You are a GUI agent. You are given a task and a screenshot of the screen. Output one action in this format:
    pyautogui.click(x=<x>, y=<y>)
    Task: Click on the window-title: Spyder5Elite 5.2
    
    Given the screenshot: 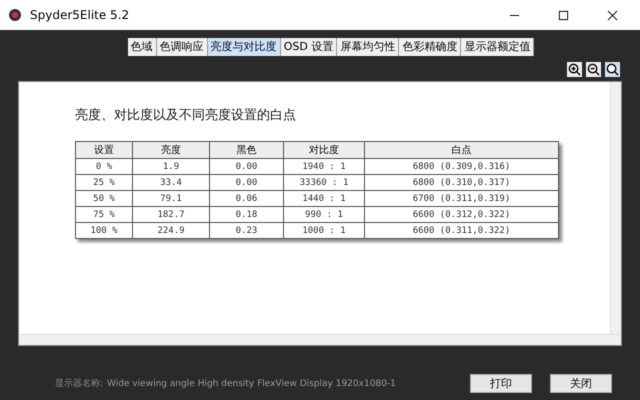 What is the action you would take?
    pyautogui.click(x=80, y=15)
    